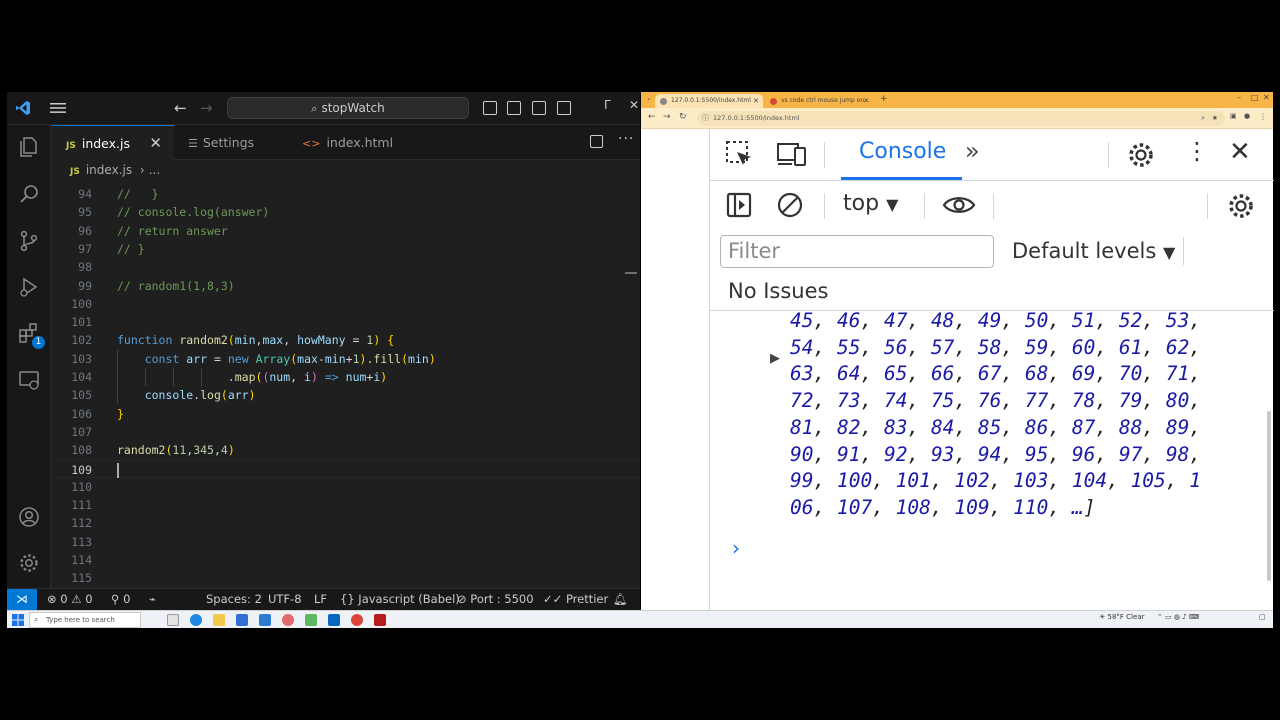 The image size is (1280, 720). I want to click on tab-index-js: JS index.js ✕, so click(113, 142).